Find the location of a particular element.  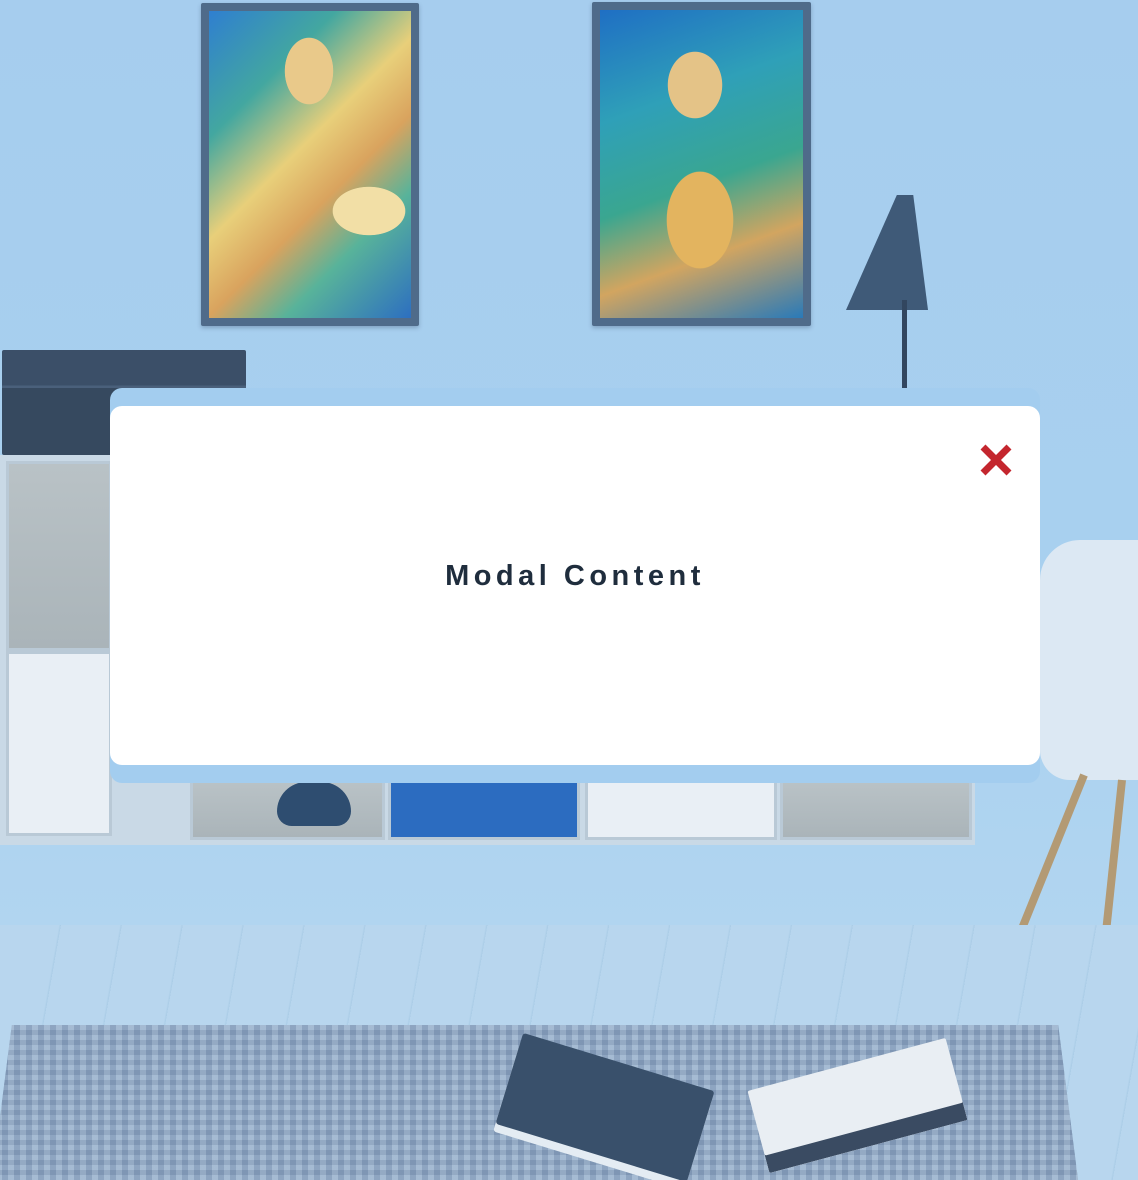

cabinet-door-wood is located at coordinates (59, 556).